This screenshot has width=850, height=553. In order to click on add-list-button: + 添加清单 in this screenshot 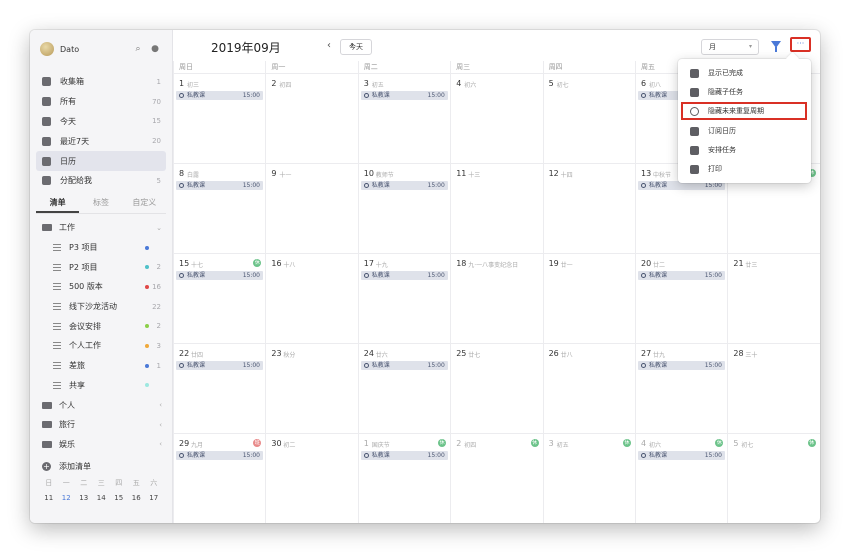, I will do `click(101, 466)`.